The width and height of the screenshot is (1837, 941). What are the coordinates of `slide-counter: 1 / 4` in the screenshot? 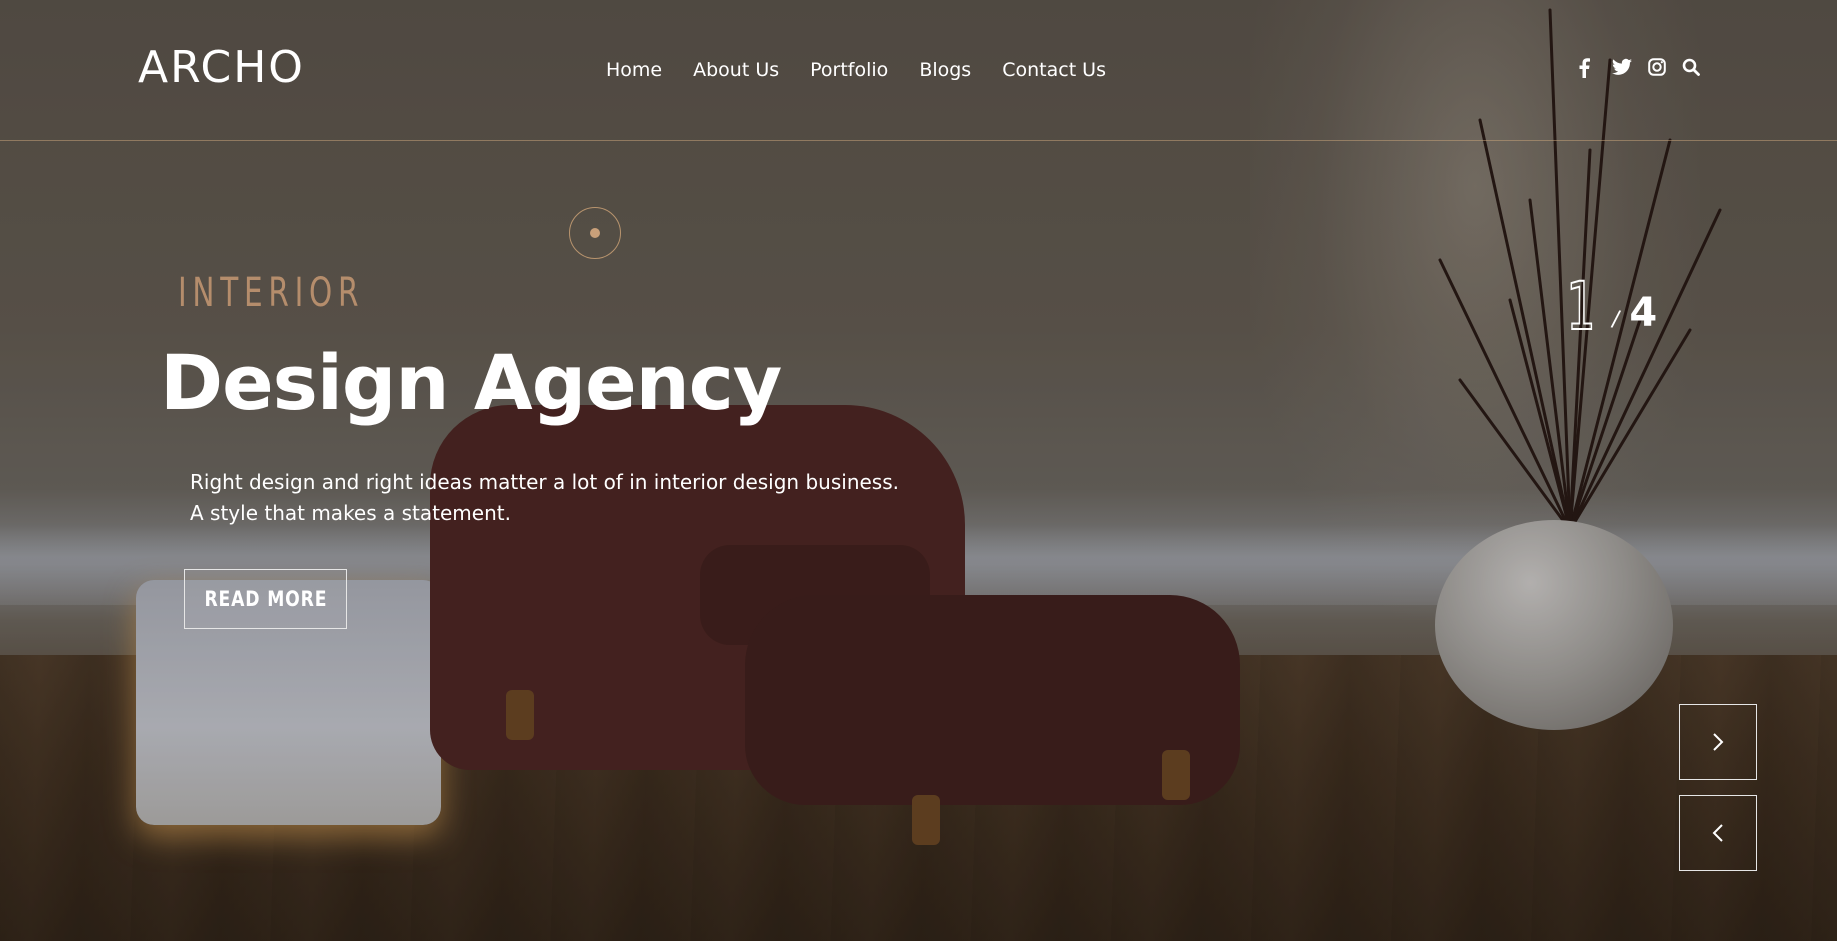 It's located at (1609, 306).